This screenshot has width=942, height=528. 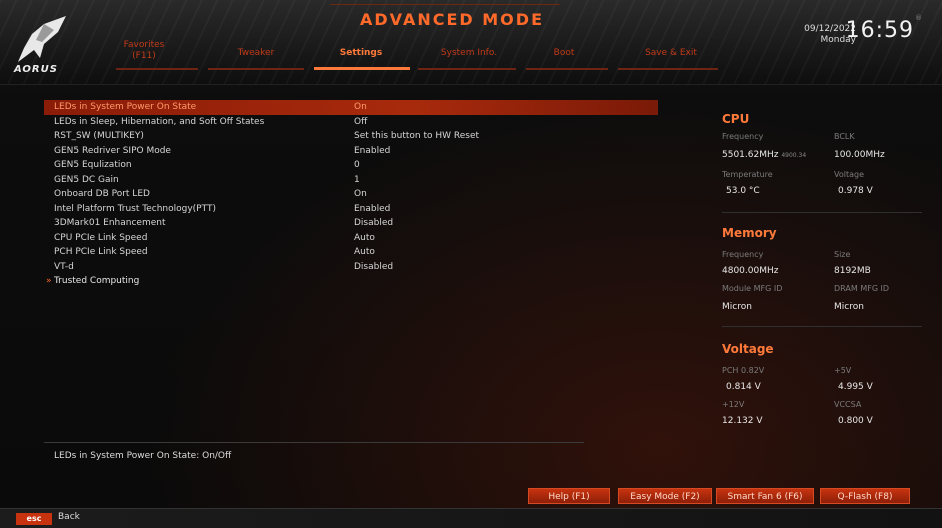 I want to click on memory-frequency-value: 4800.00MHz, so click(x=750, y=271).